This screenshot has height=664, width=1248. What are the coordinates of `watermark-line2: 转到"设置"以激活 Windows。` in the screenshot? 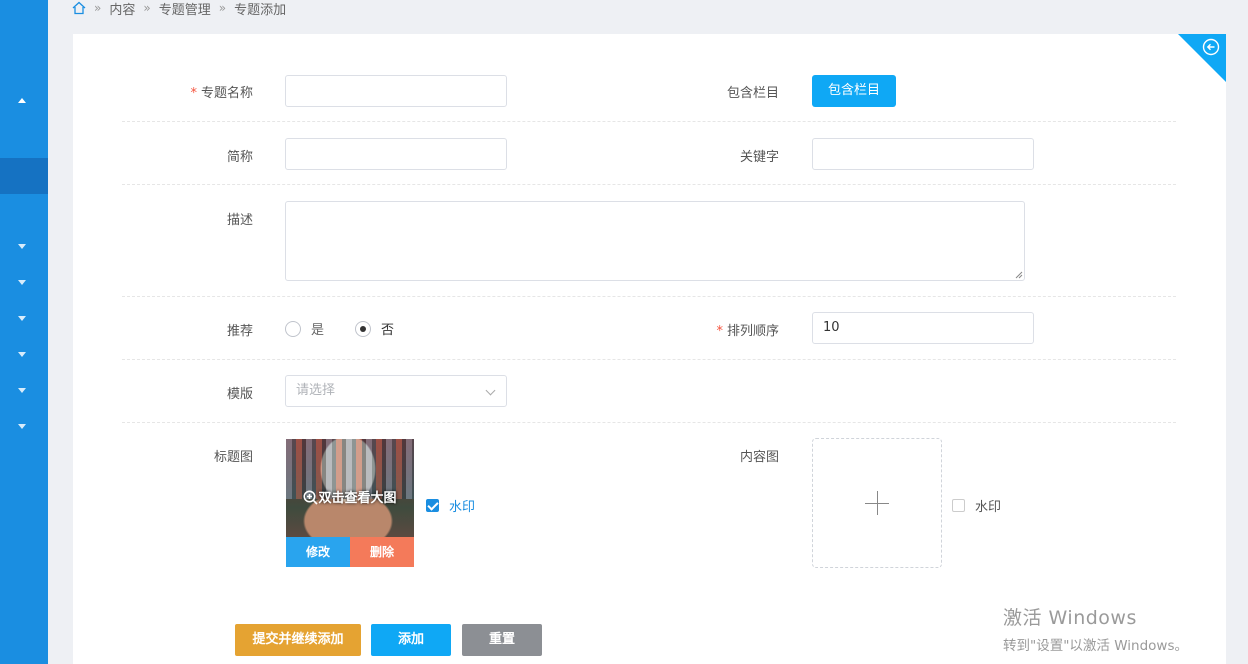 It's located at (1095, 646).